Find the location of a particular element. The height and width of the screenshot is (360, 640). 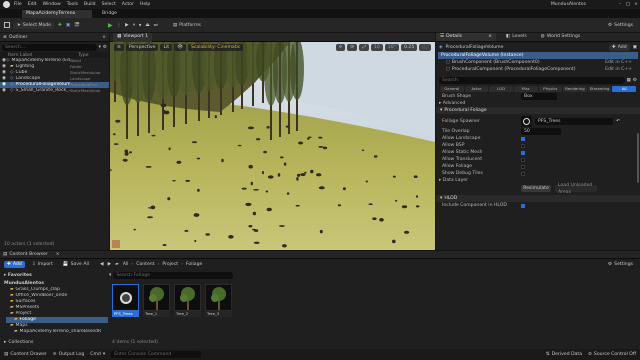

foliage-spawner-thumbnail is located at coordinates (526, 121).